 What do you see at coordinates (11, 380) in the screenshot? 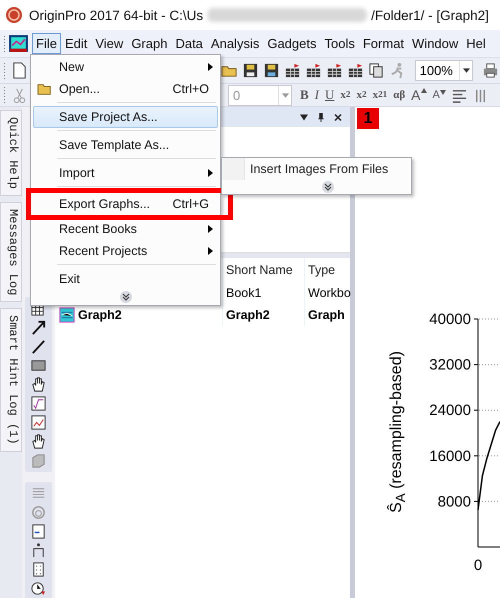
I see `side-tab: Smart Hint Log (1)` at bounding box center [11, 380].